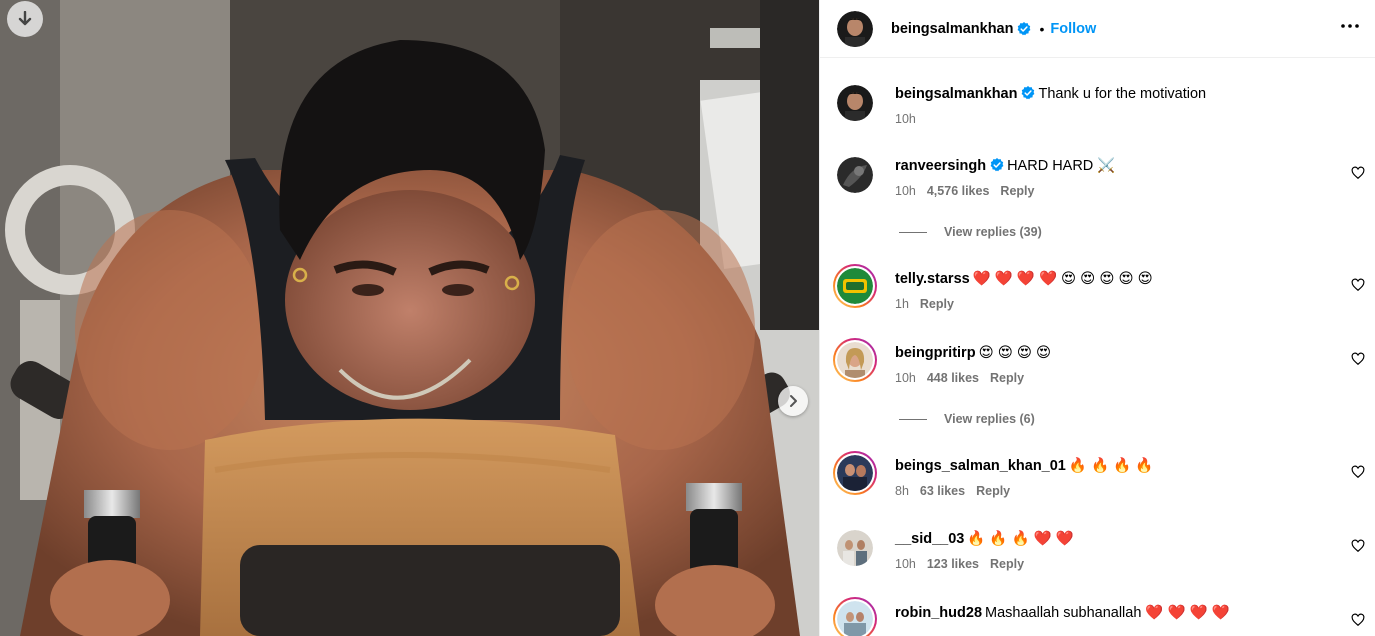 This screenshot has width=1375, height=636. What do you see at coordinates (1062, 279) in the screenshot?
I see `comment-text: ❤️ ❤️ ❤️ ❤️ 😍 😍 😍 😍 😍` at bounding box center [1062, 279].